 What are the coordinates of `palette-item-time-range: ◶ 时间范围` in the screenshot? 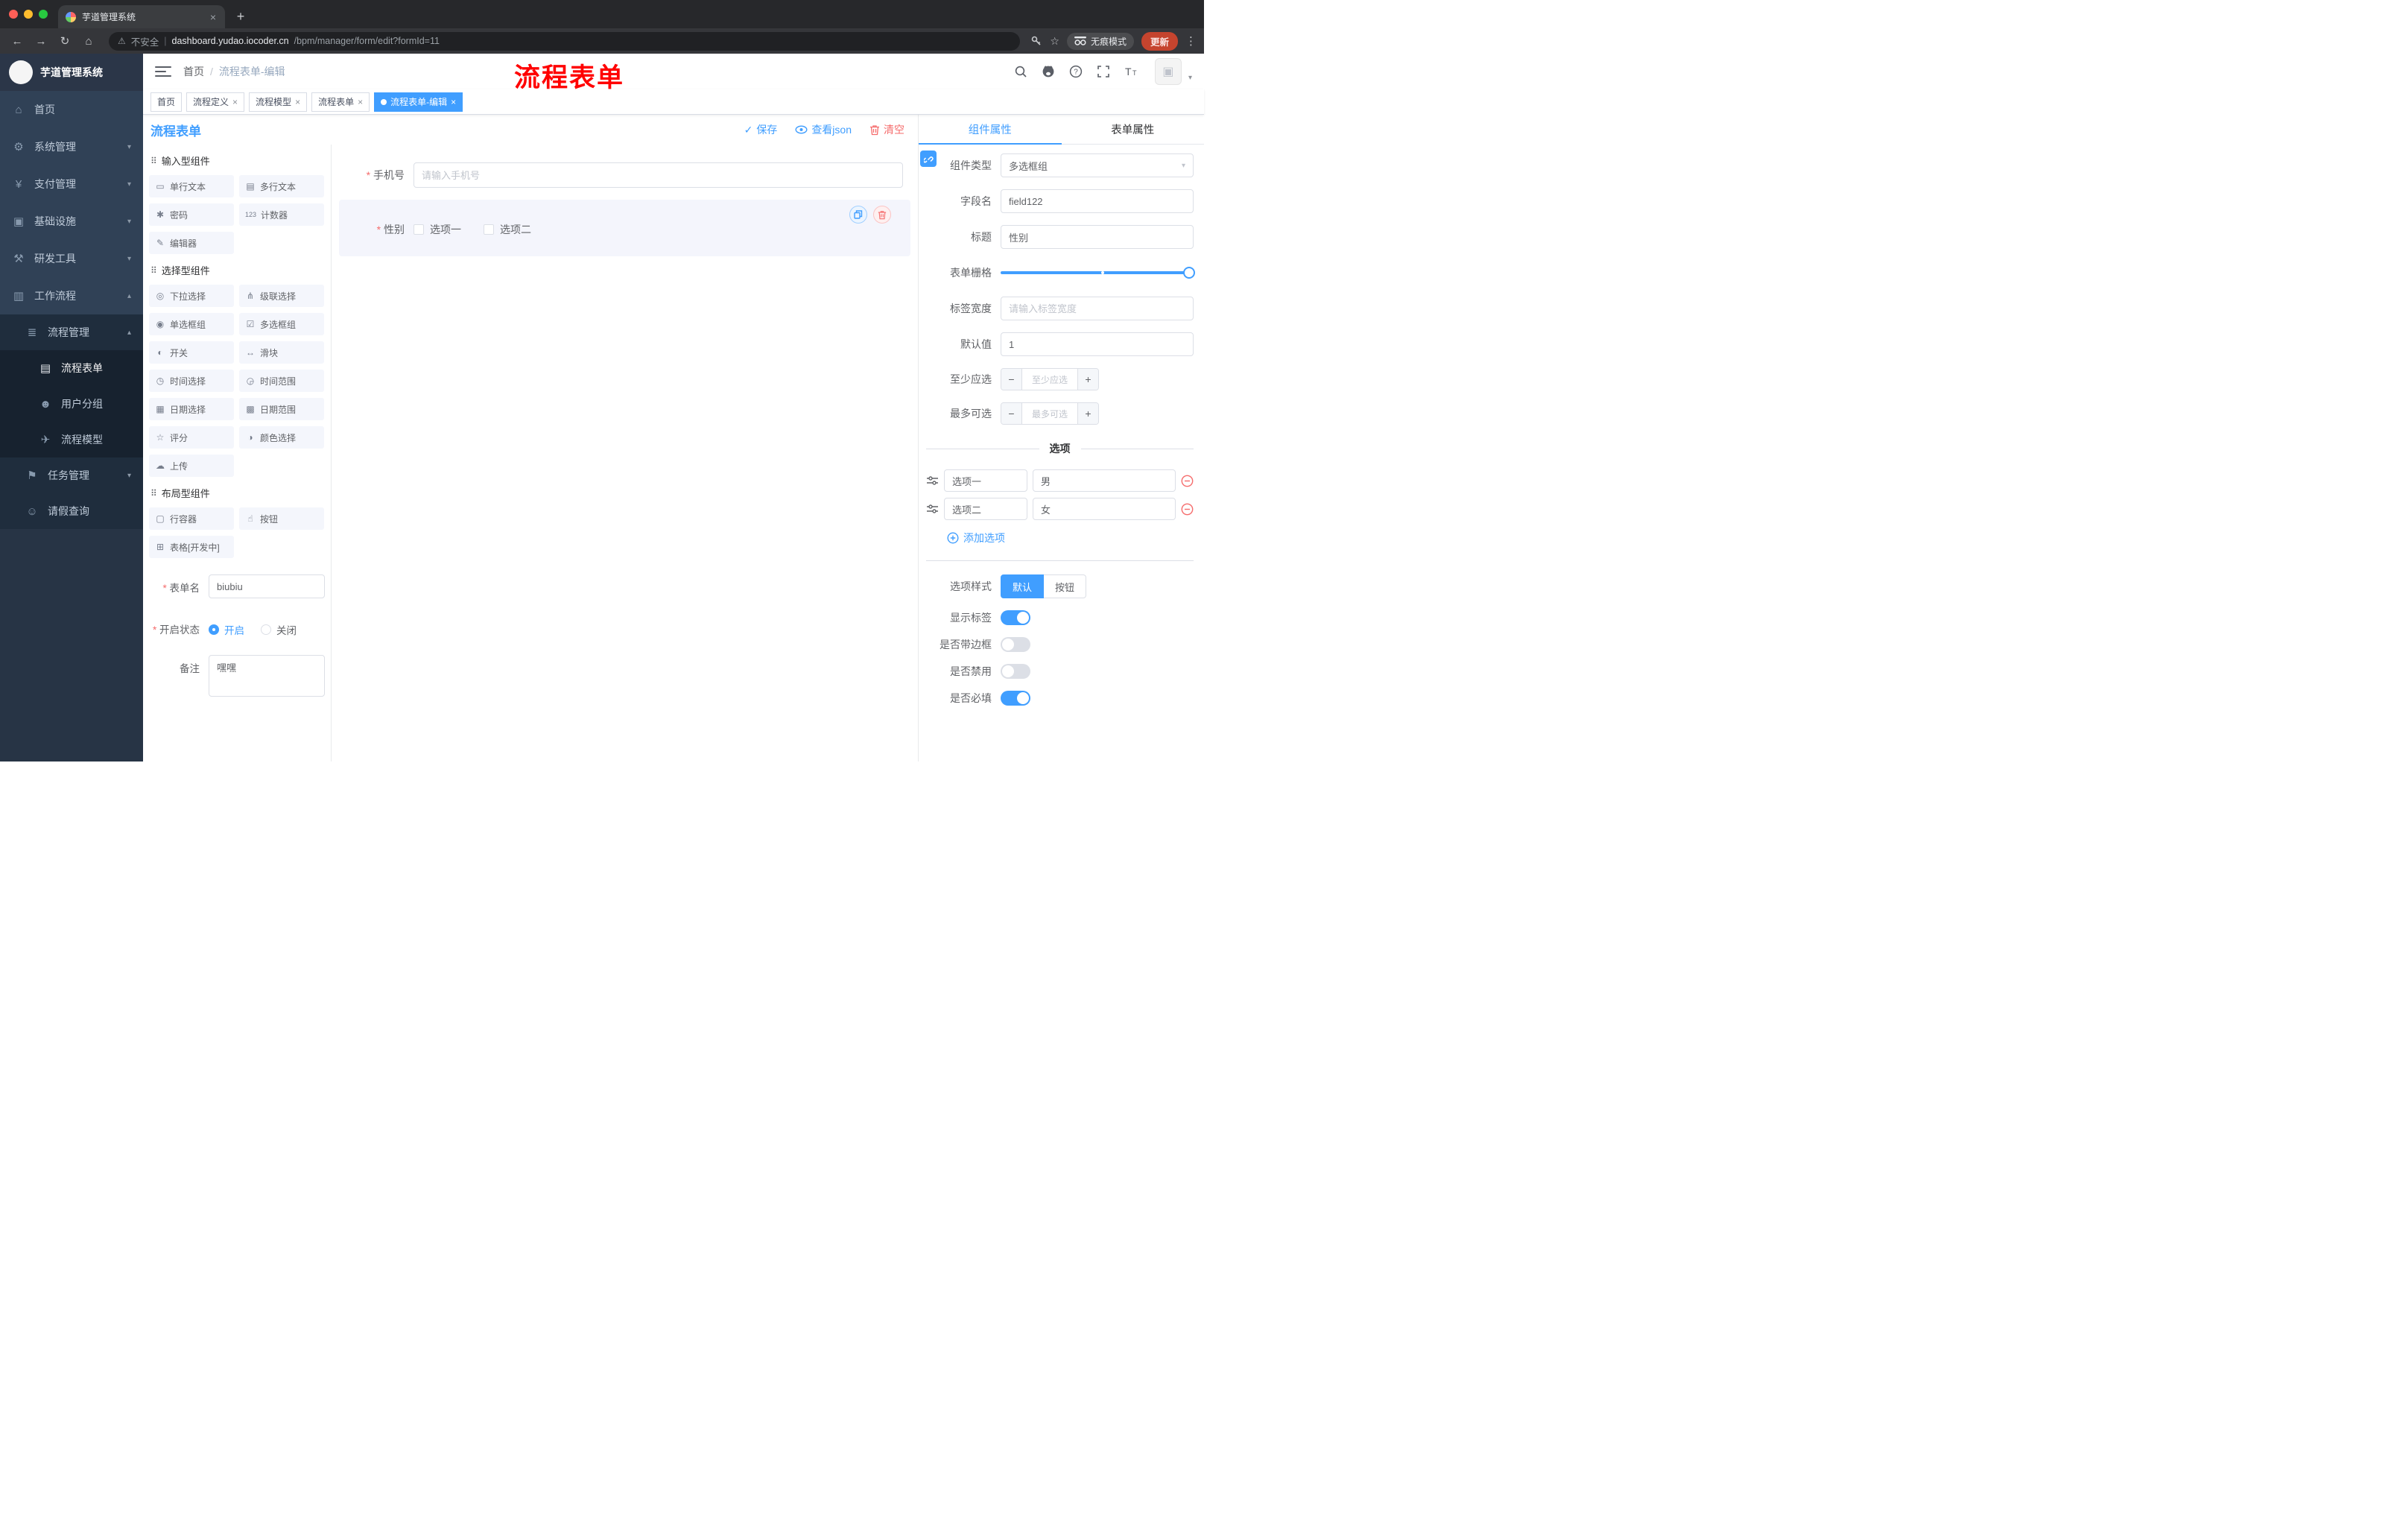 It's located at (281, 381).